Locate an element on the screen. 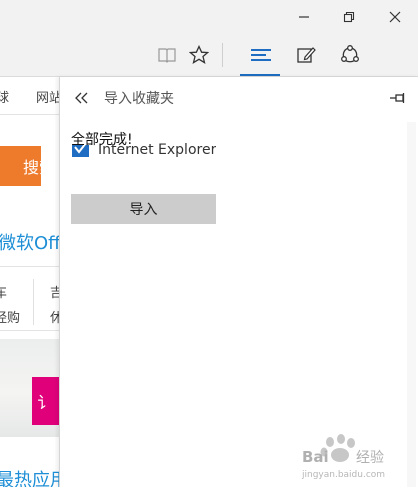  double-chevron-left-icon is located at coordinates (81, 98).